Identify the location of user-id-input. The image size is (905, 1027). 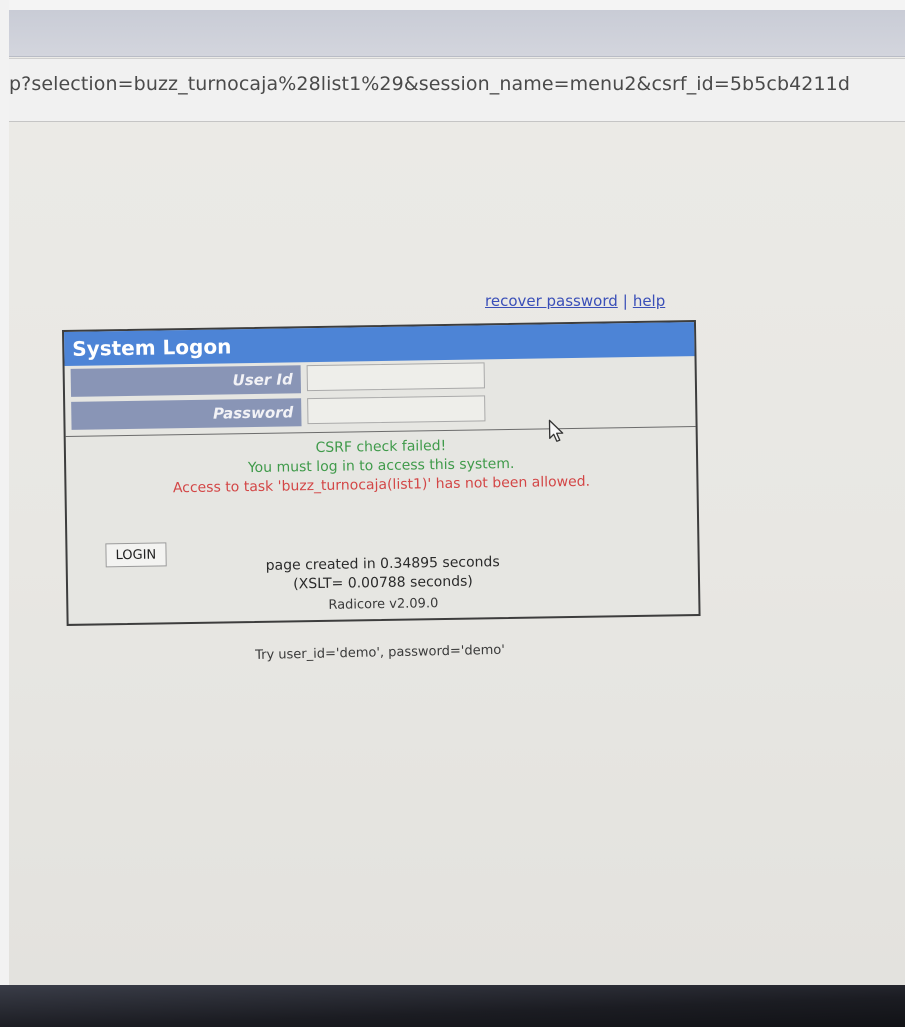
(395, 377).